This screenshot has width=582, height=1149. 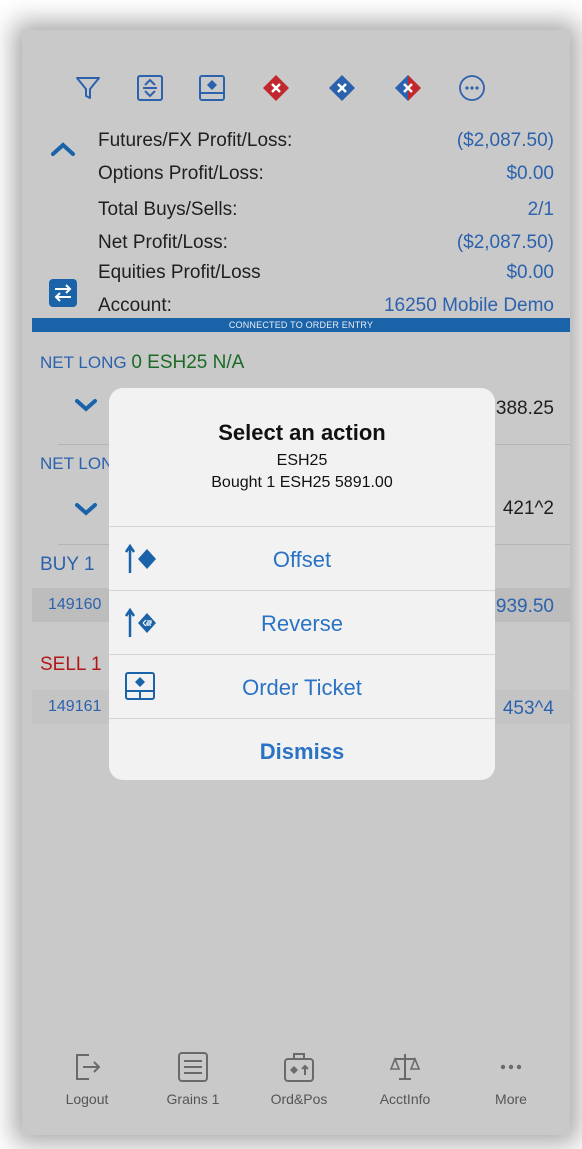 What do you see at coordinates (511, 1099) in the screenshot?
I see `tab-more-label: More` at bounding box center [511, 1099].